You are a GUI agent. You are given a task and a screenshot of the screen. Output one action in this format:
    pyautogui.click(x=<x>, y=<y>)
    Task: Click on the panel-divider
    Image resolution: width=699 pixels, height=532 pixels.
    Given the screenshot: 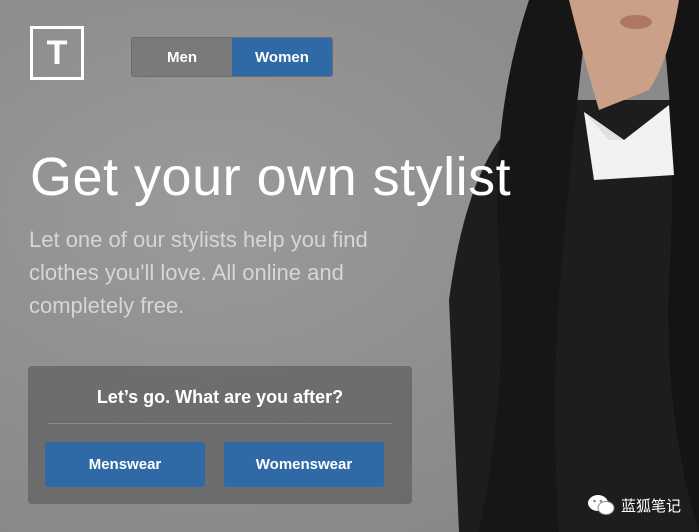 What is the action you would take?
    pyautogui.click(x=220, y=423)
    